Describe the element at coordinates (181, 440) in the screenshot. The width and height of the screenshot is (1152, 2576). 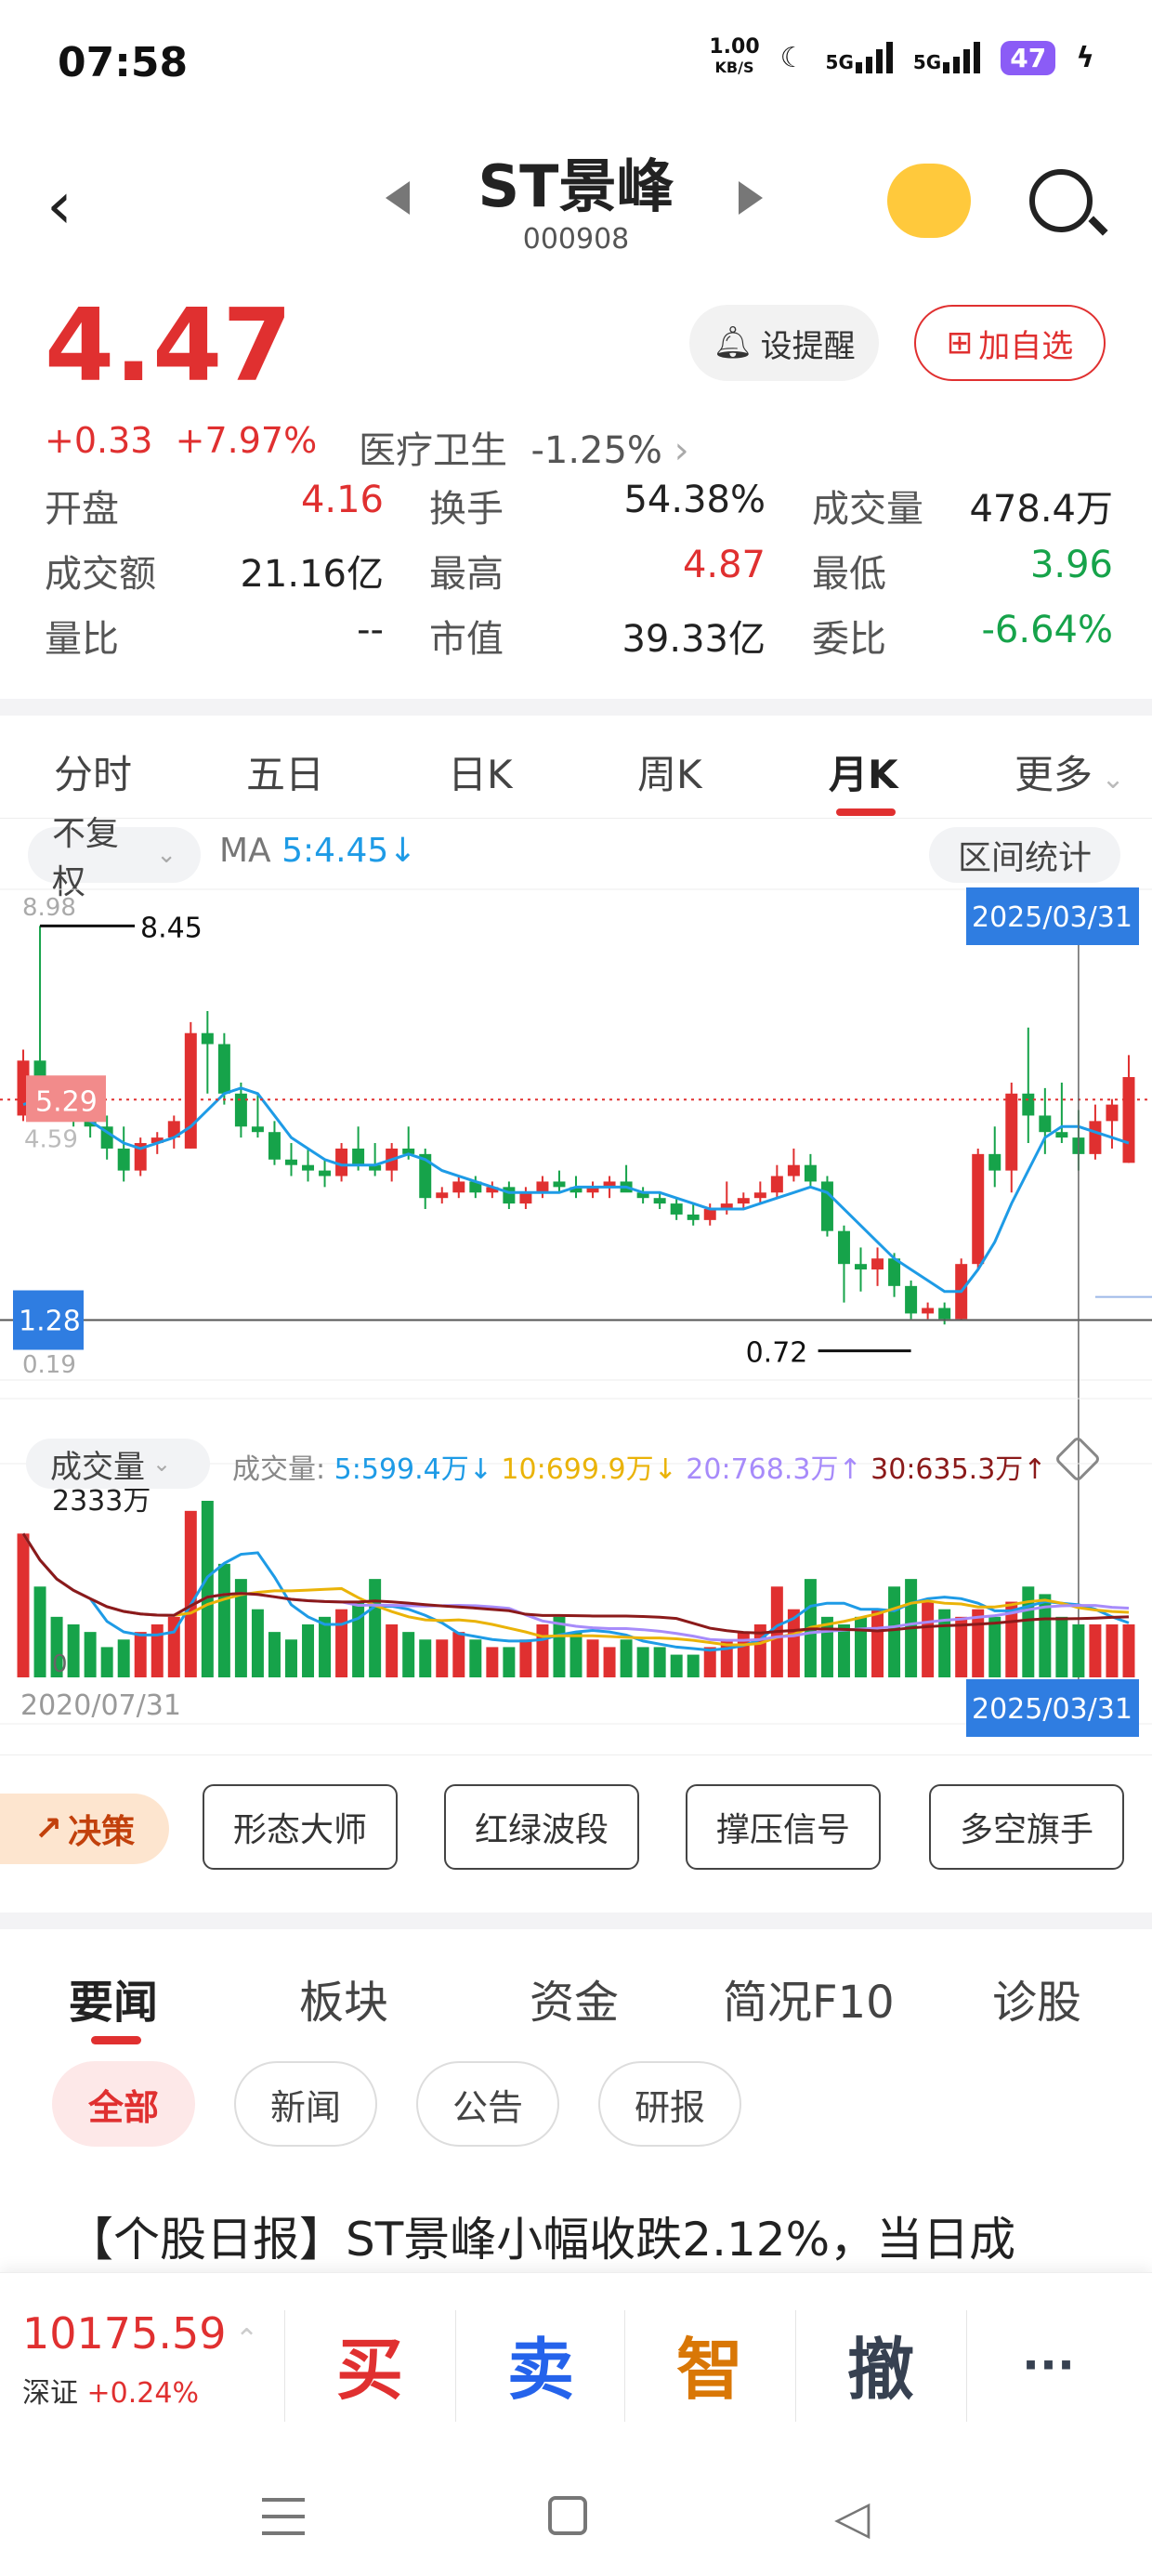
I see `price-change: +0.33 +7.97%` at that location.